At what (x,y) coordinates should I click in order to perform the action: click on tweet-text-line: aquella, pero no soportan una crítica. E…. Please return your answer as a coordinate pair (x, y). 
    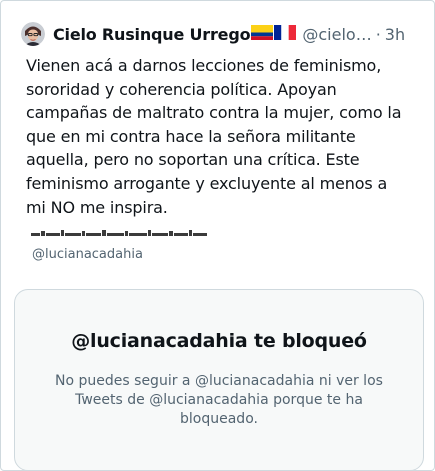
    Looking at the image, I should click on (193, 160).